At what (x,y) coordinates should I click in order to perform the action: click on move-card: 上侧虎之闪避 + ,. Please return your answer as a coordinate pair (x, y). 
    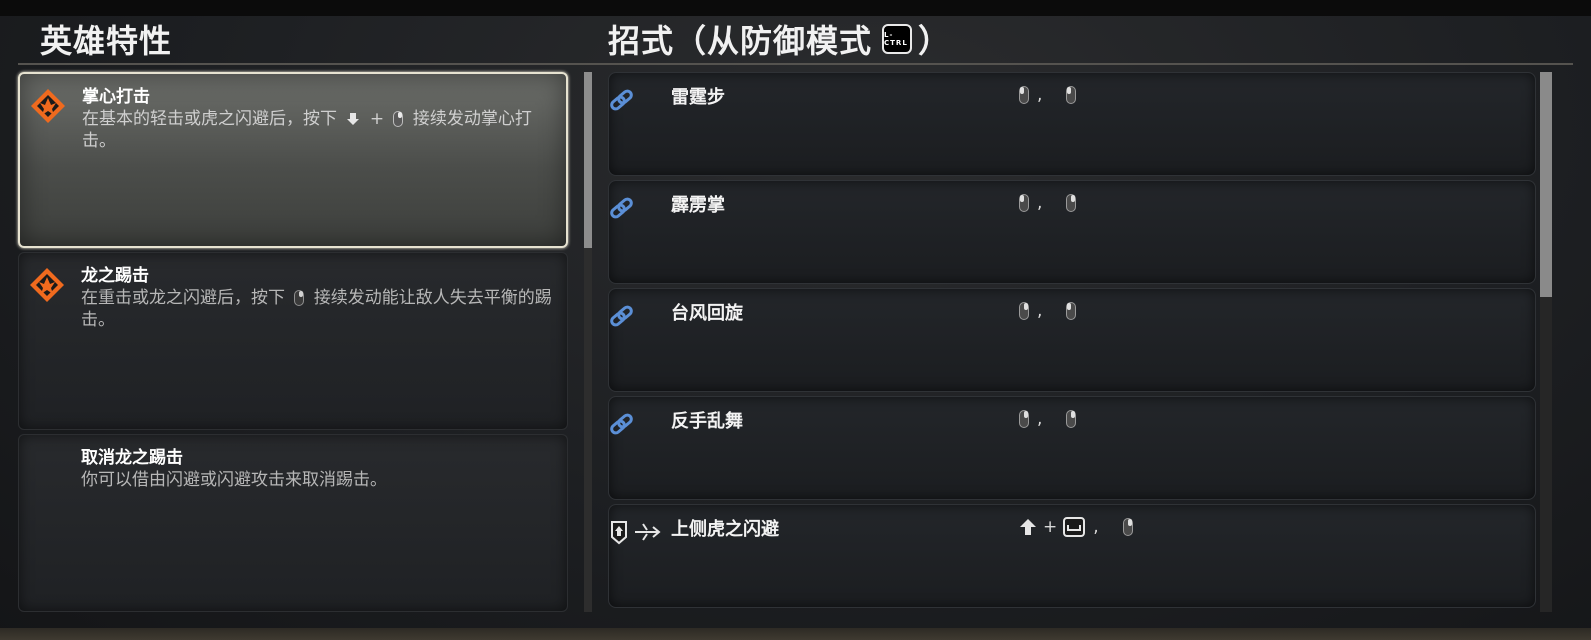
    Looking at the image, I should click on (1072, 556).